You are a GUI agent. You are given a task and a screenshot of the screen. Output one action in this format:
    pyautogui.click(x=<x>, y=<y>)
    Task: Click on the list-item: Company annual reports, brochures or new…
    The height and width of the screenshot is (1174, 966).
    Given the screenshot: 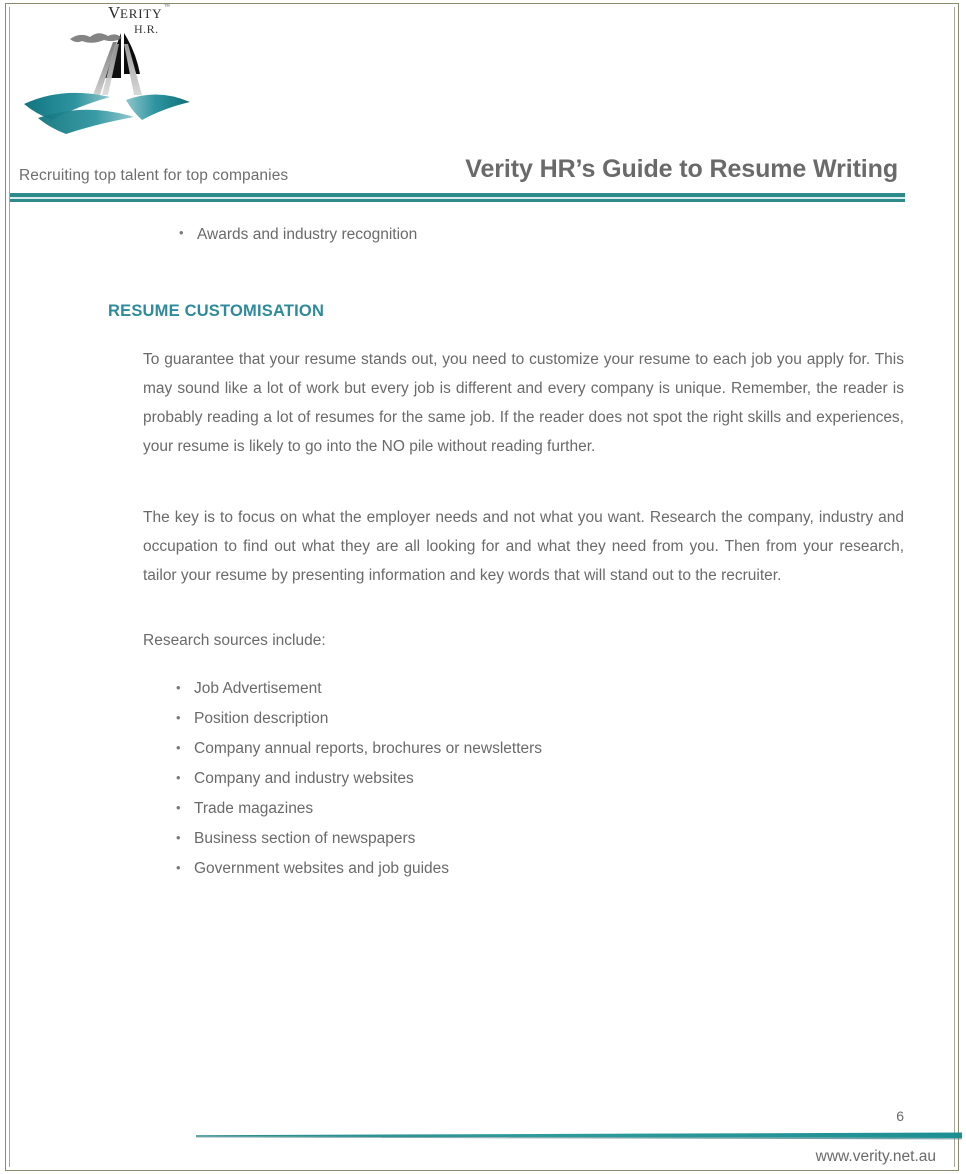 What is the action you would take?
    pyautogui.click(x=357, y=748)
    